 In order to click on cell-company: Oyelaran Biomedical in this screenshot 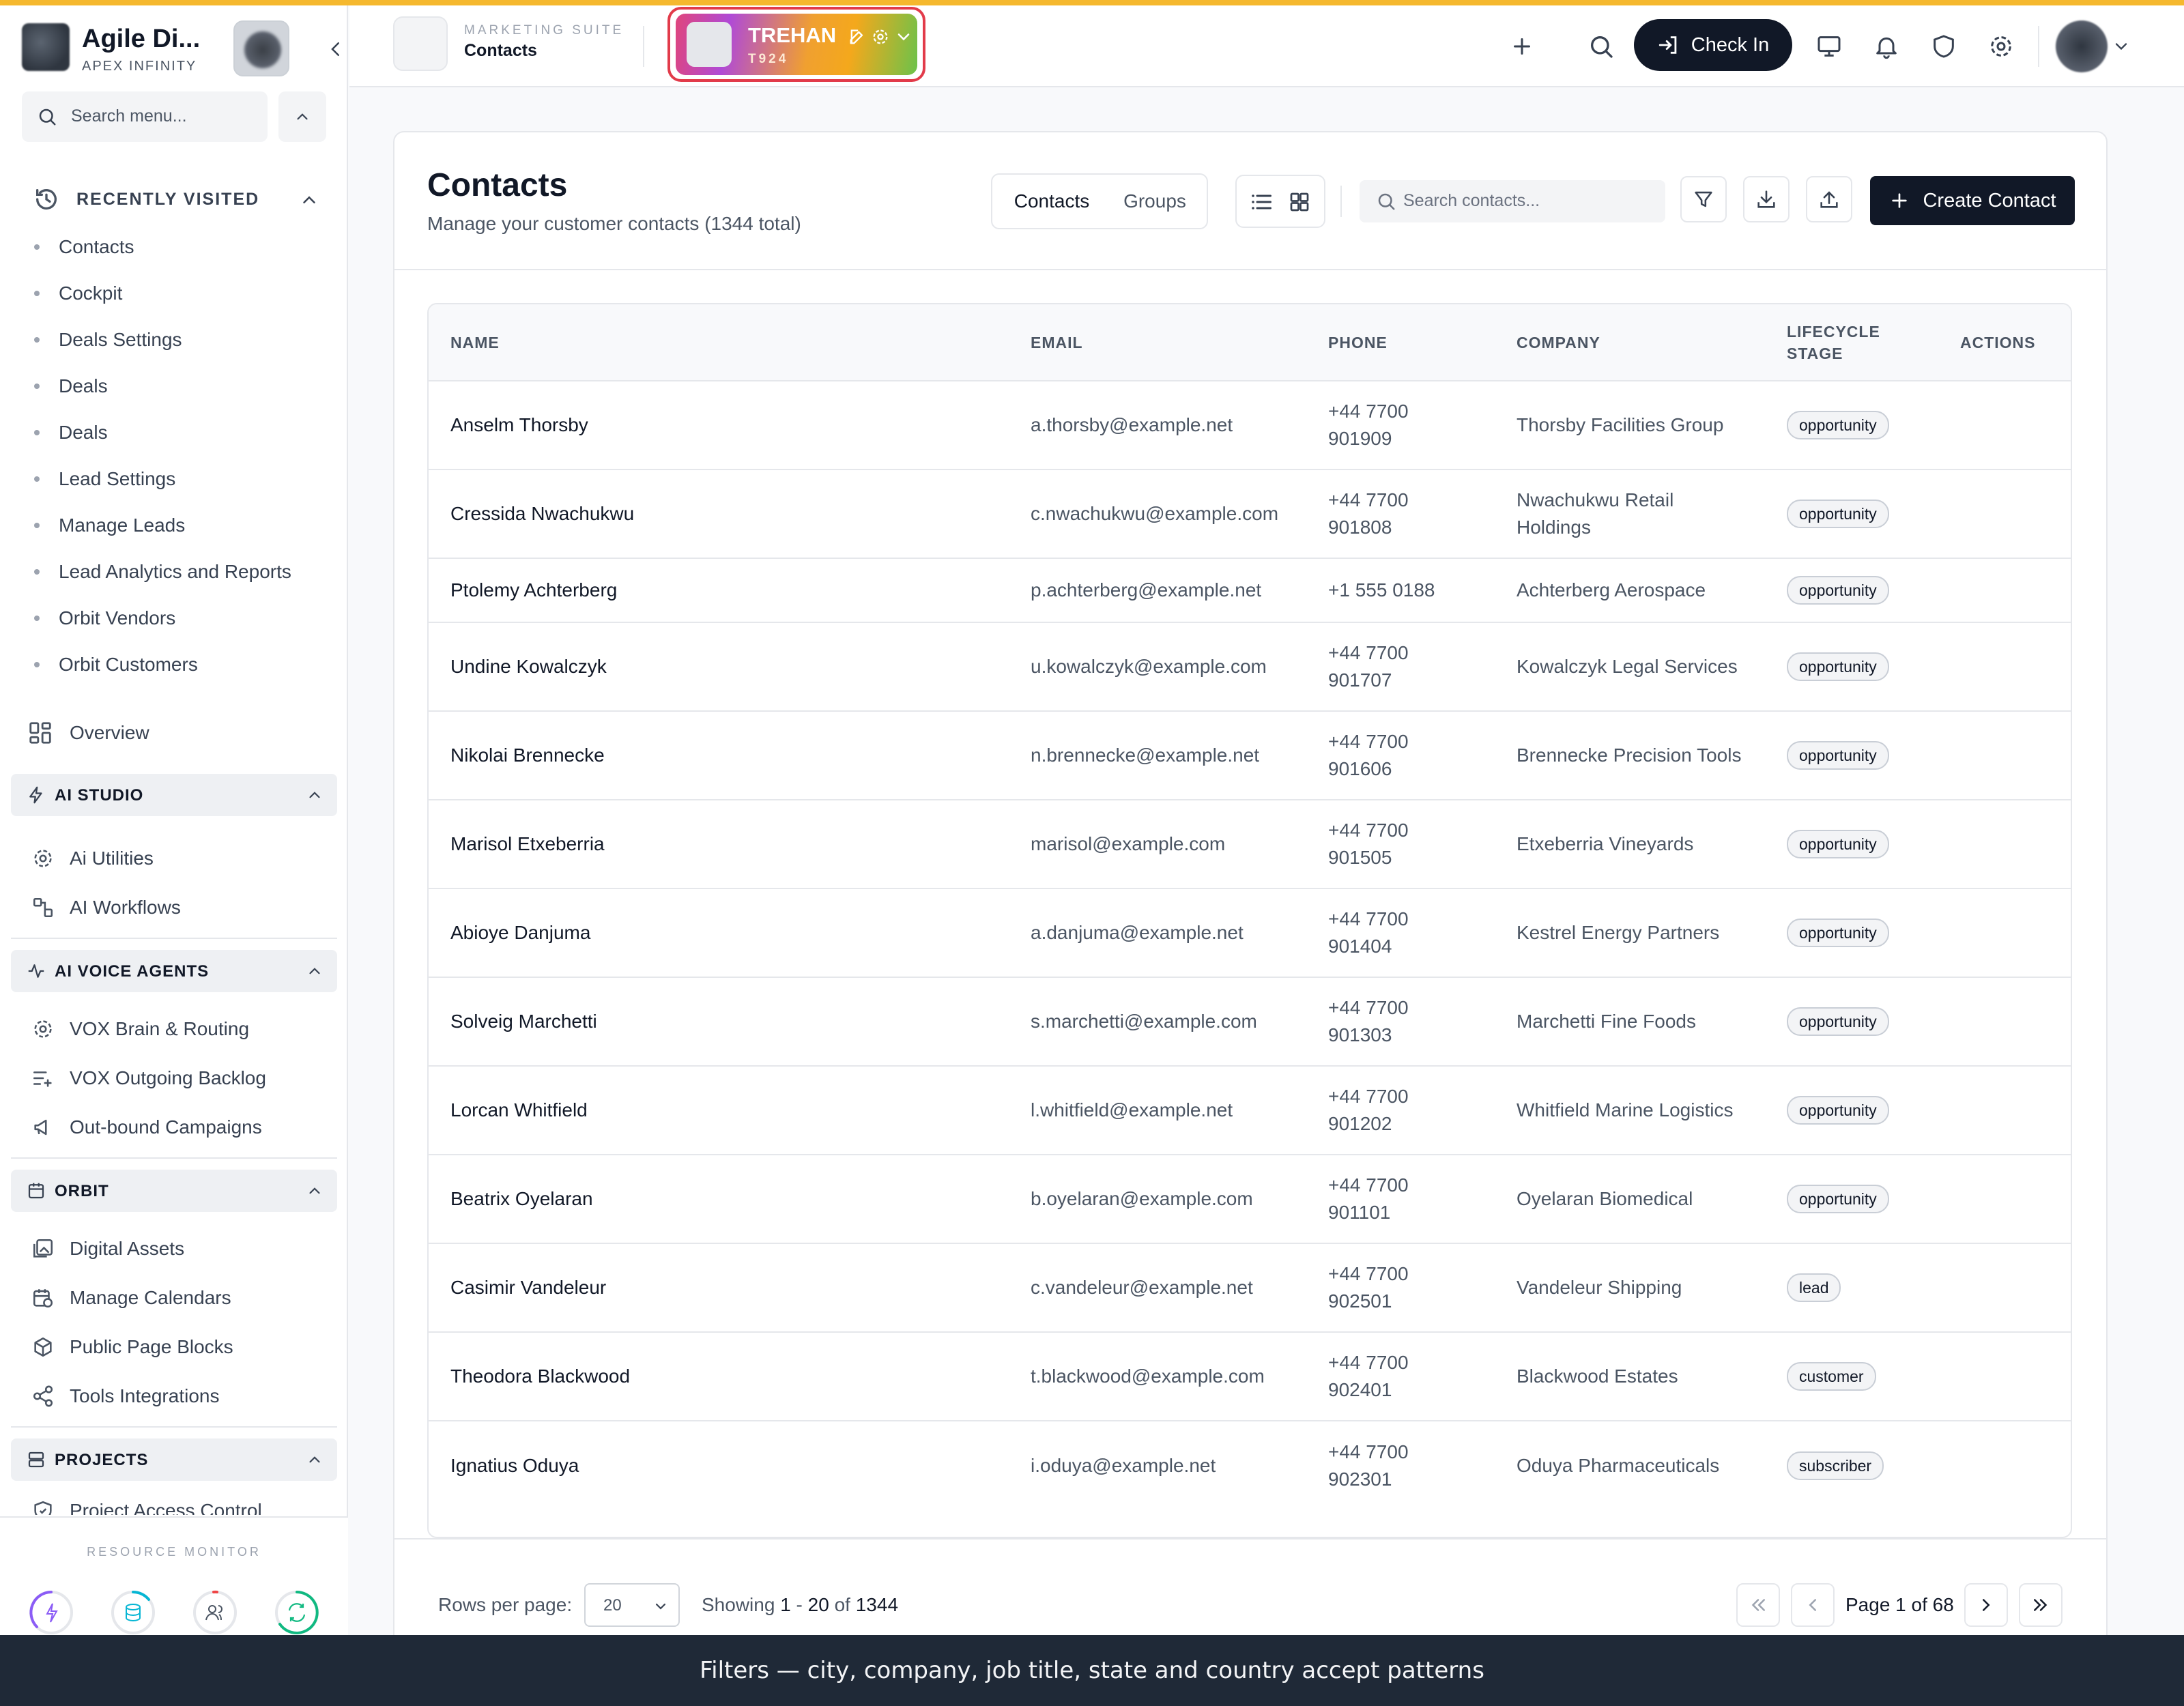, I will do `click(1630, 1198)`.